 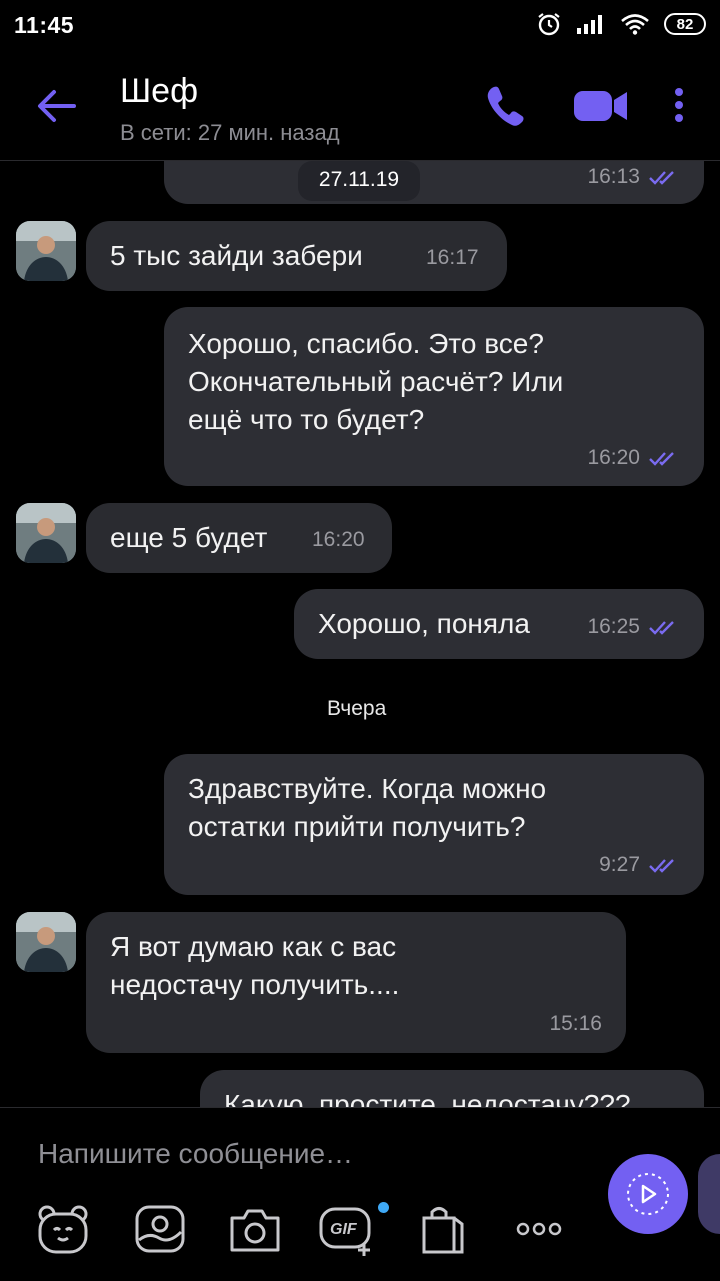 What do you see at coordinates (367, 788) in the screenshot?
I see `message-text-line: Здравствуйте. Когда можно` at bounding box center [367, 788].